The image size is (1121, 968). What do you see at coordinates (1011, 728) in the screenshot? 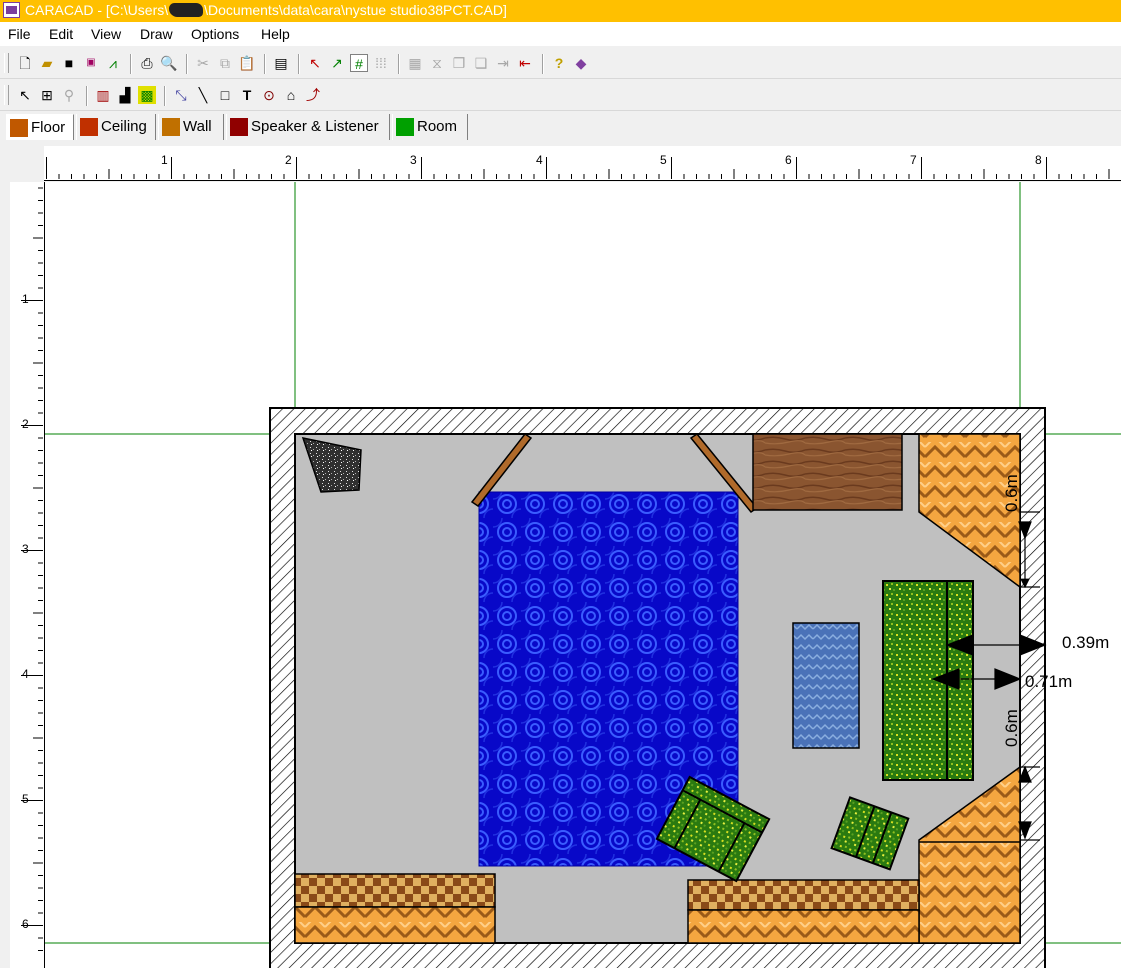
I see `dimension-bottom-gap: 0.6m` at bounding box center [1011, 728].